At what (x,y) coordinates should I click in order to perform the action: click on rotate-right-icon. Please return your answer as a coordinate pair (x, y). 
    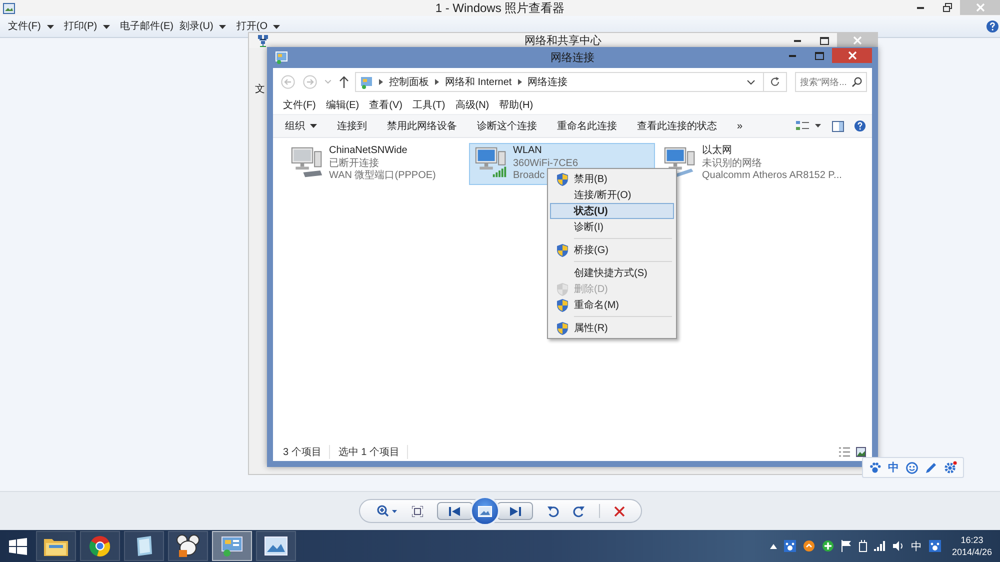
    Looking at the image, I should click on (578, 511).